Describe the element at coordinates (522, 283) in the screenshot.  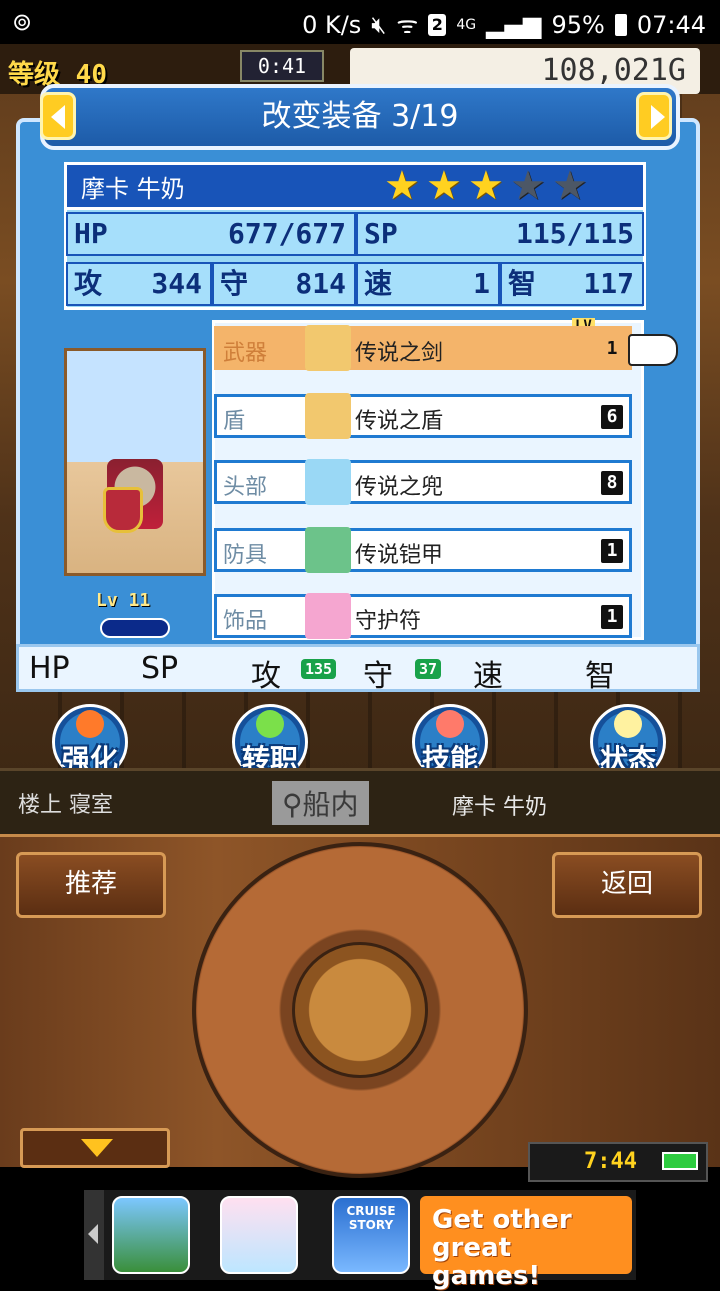
I see `stat-intelligence-label: 智` at that location.